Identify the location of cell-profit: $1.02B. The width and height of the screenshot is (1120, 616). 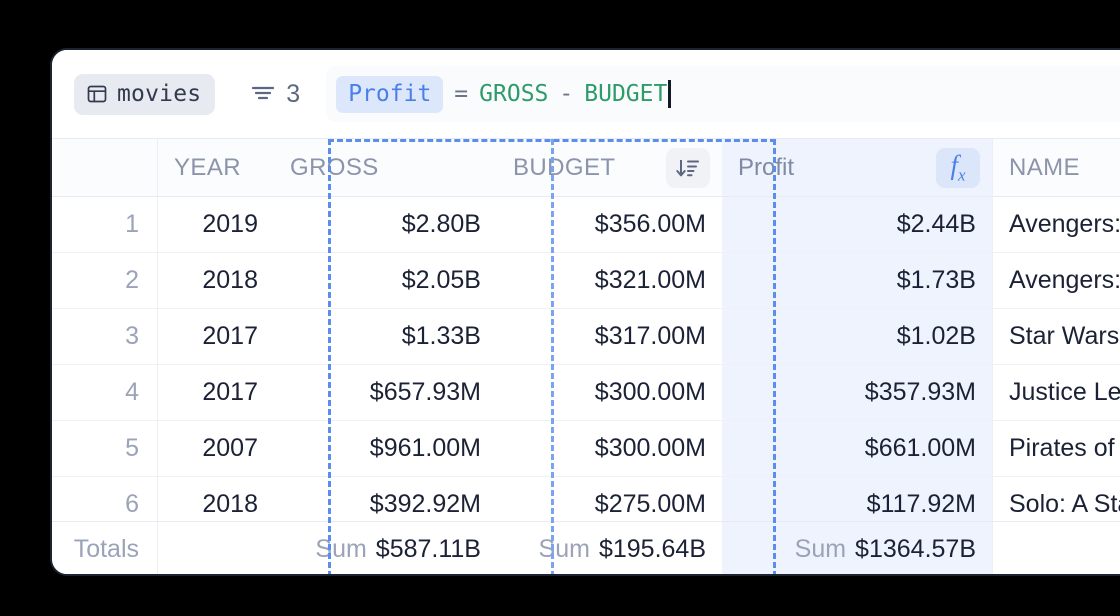
(857, 336).